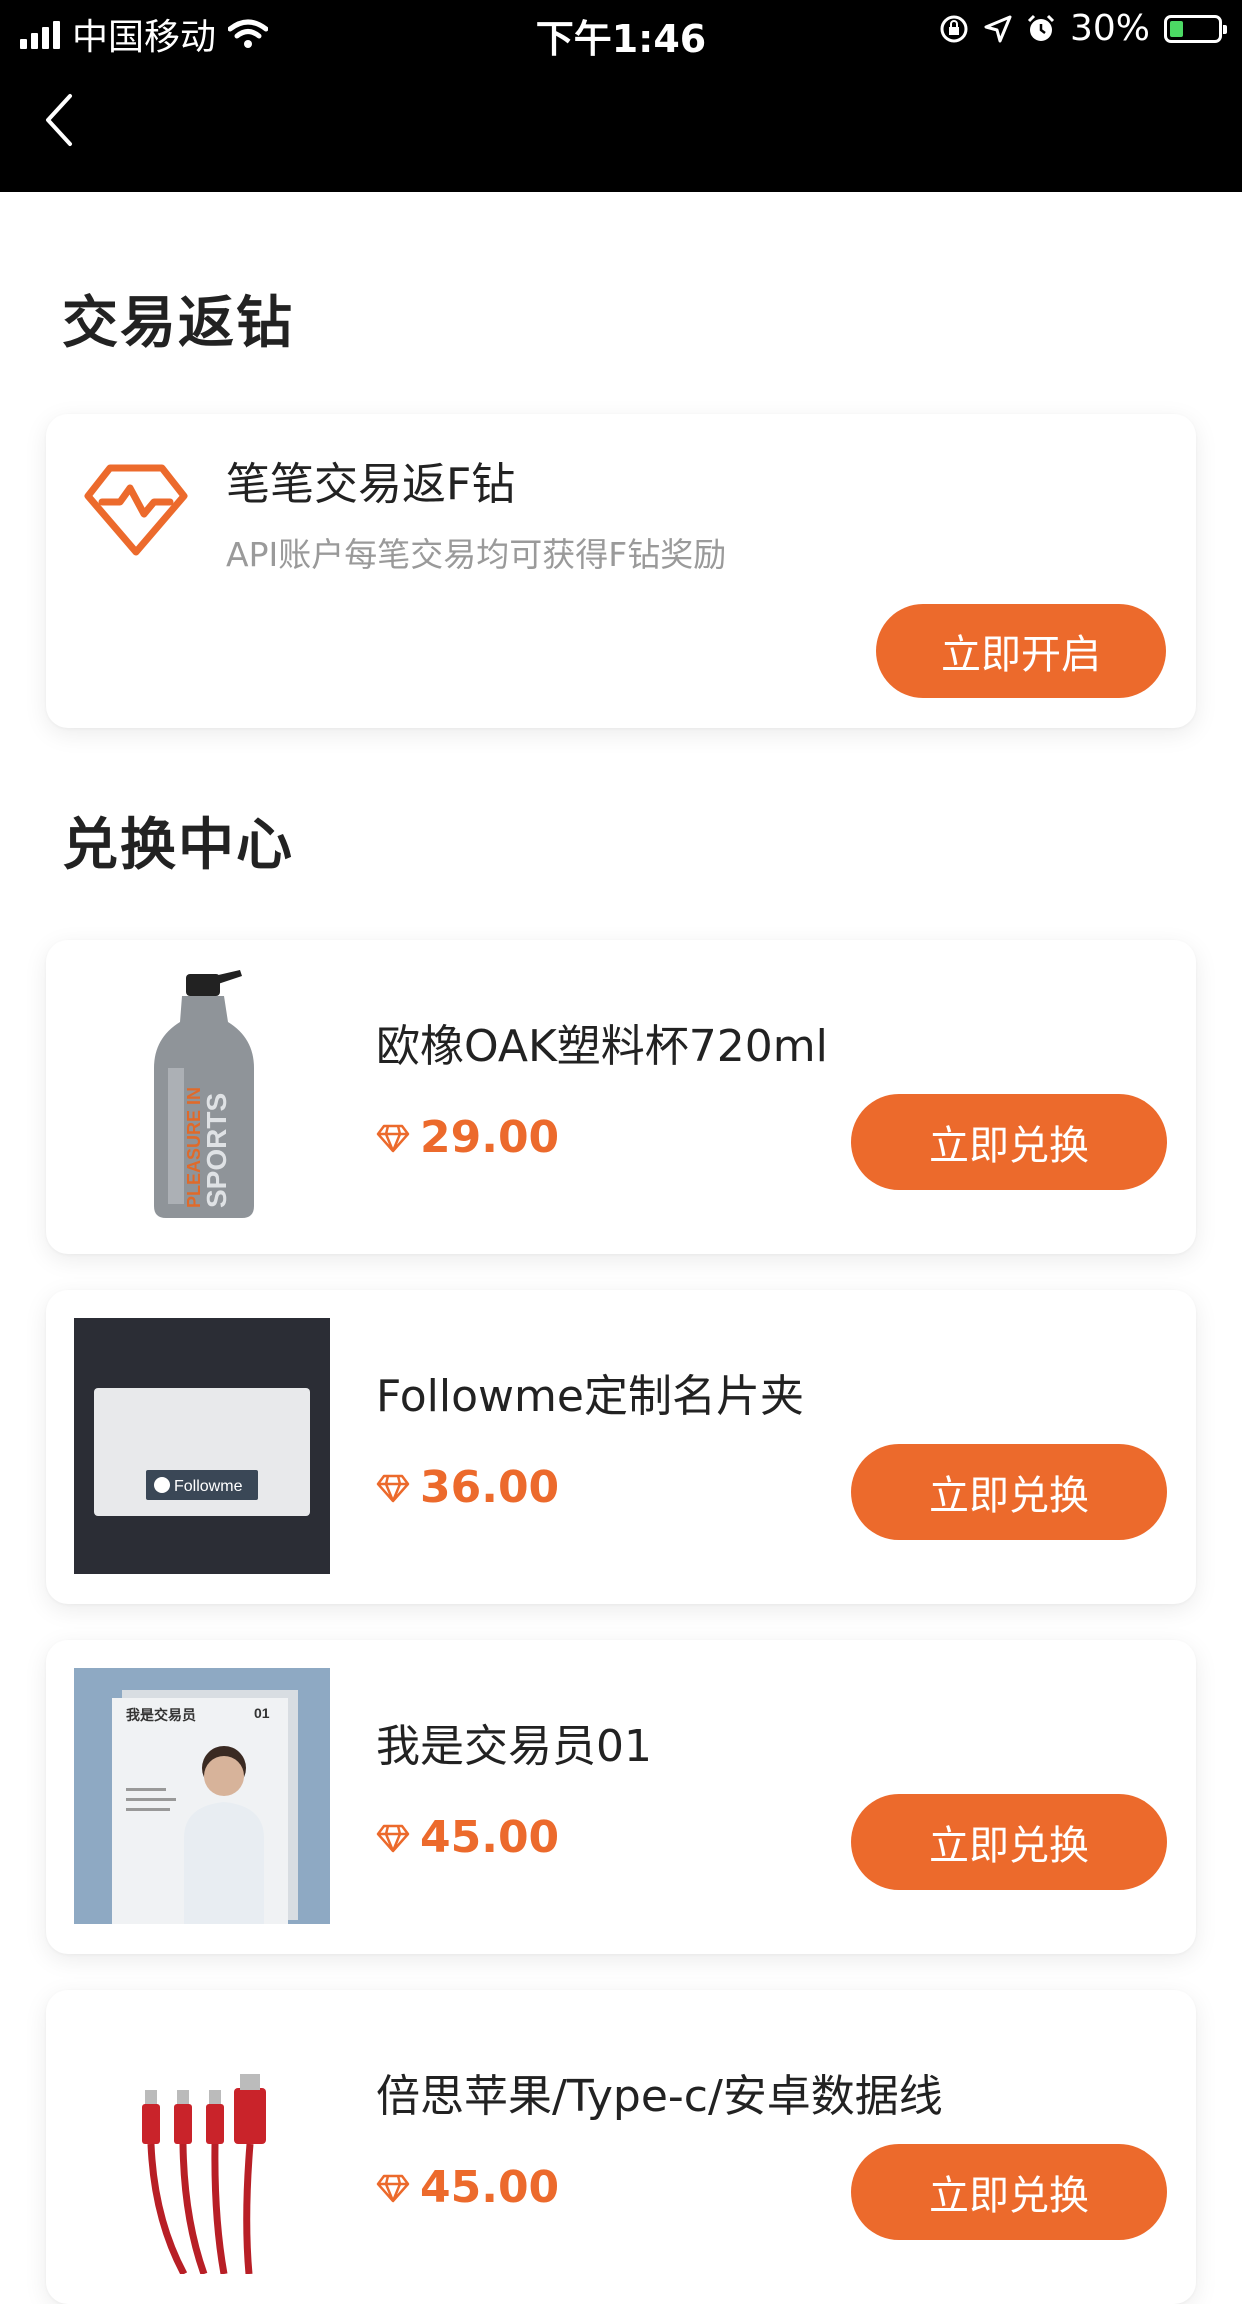  I want to click on section-title-rebate: 交易返钻, so click(178, 323).